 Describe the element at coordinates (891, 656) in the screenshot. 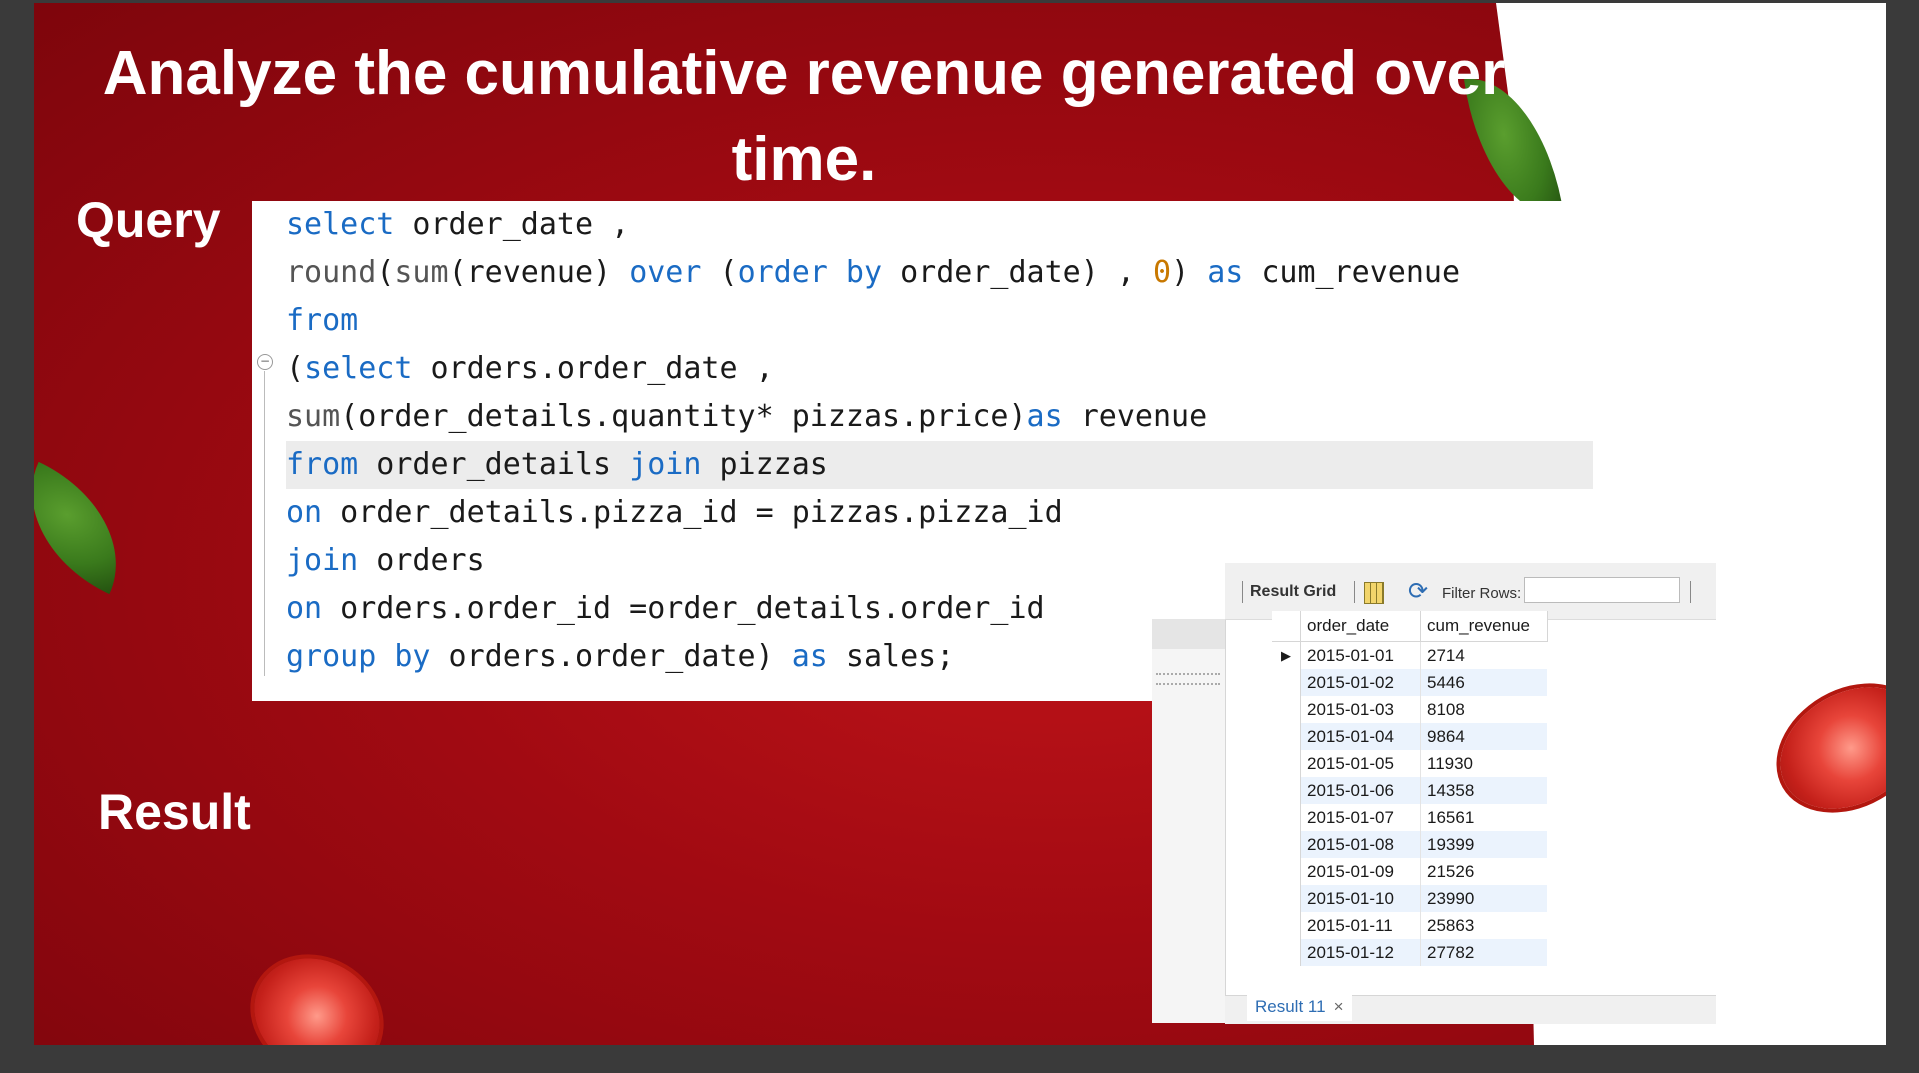

I see `sql-text: sales;` at that location.